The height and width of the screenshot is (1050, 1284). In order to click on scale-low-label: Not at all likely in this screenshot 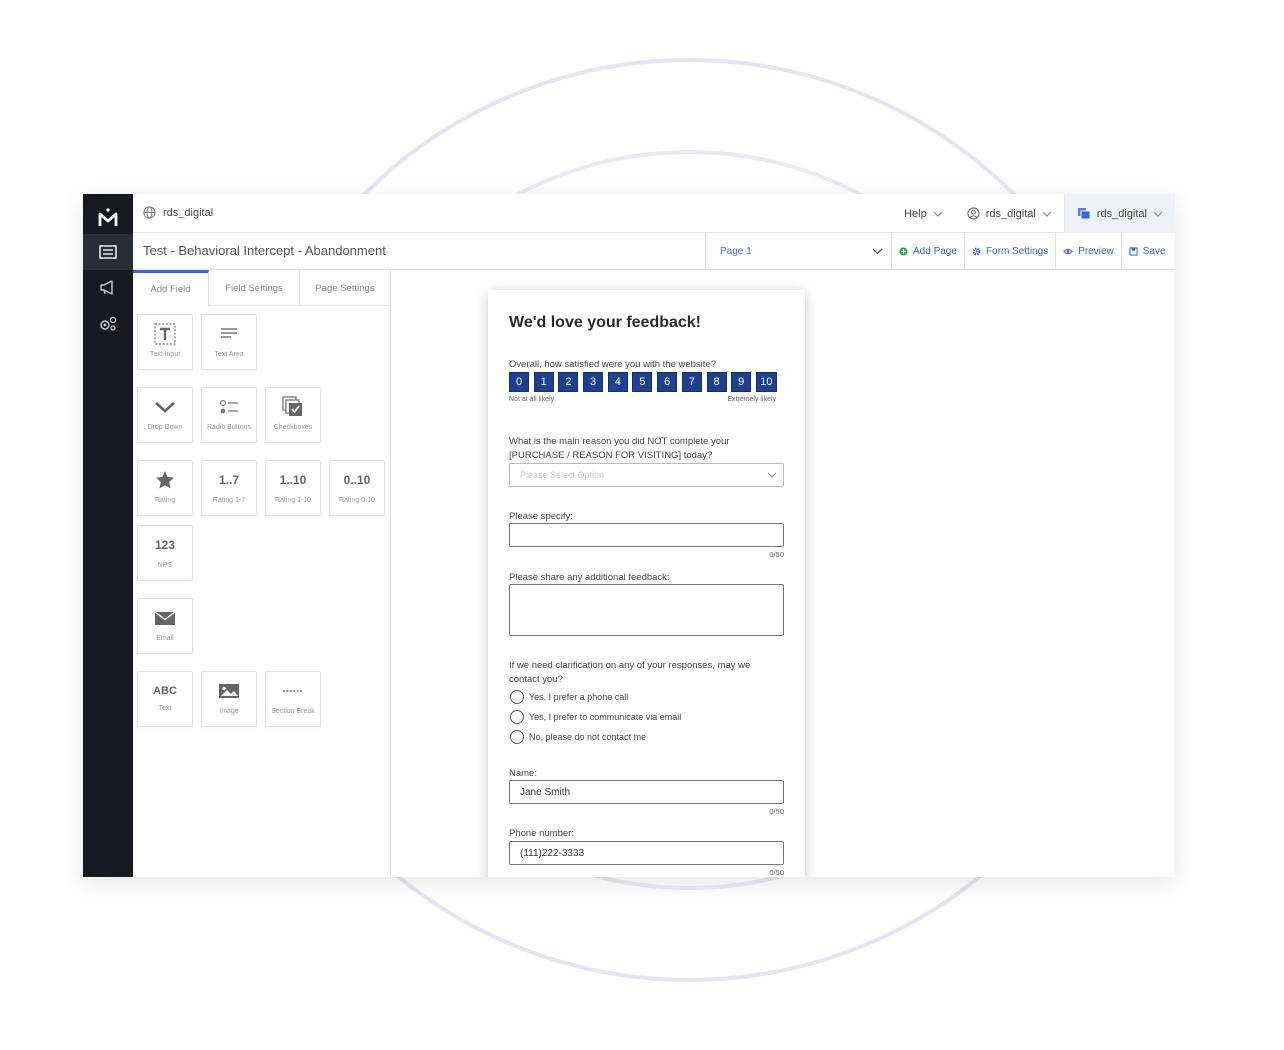, I will do `click(532, 399)`.